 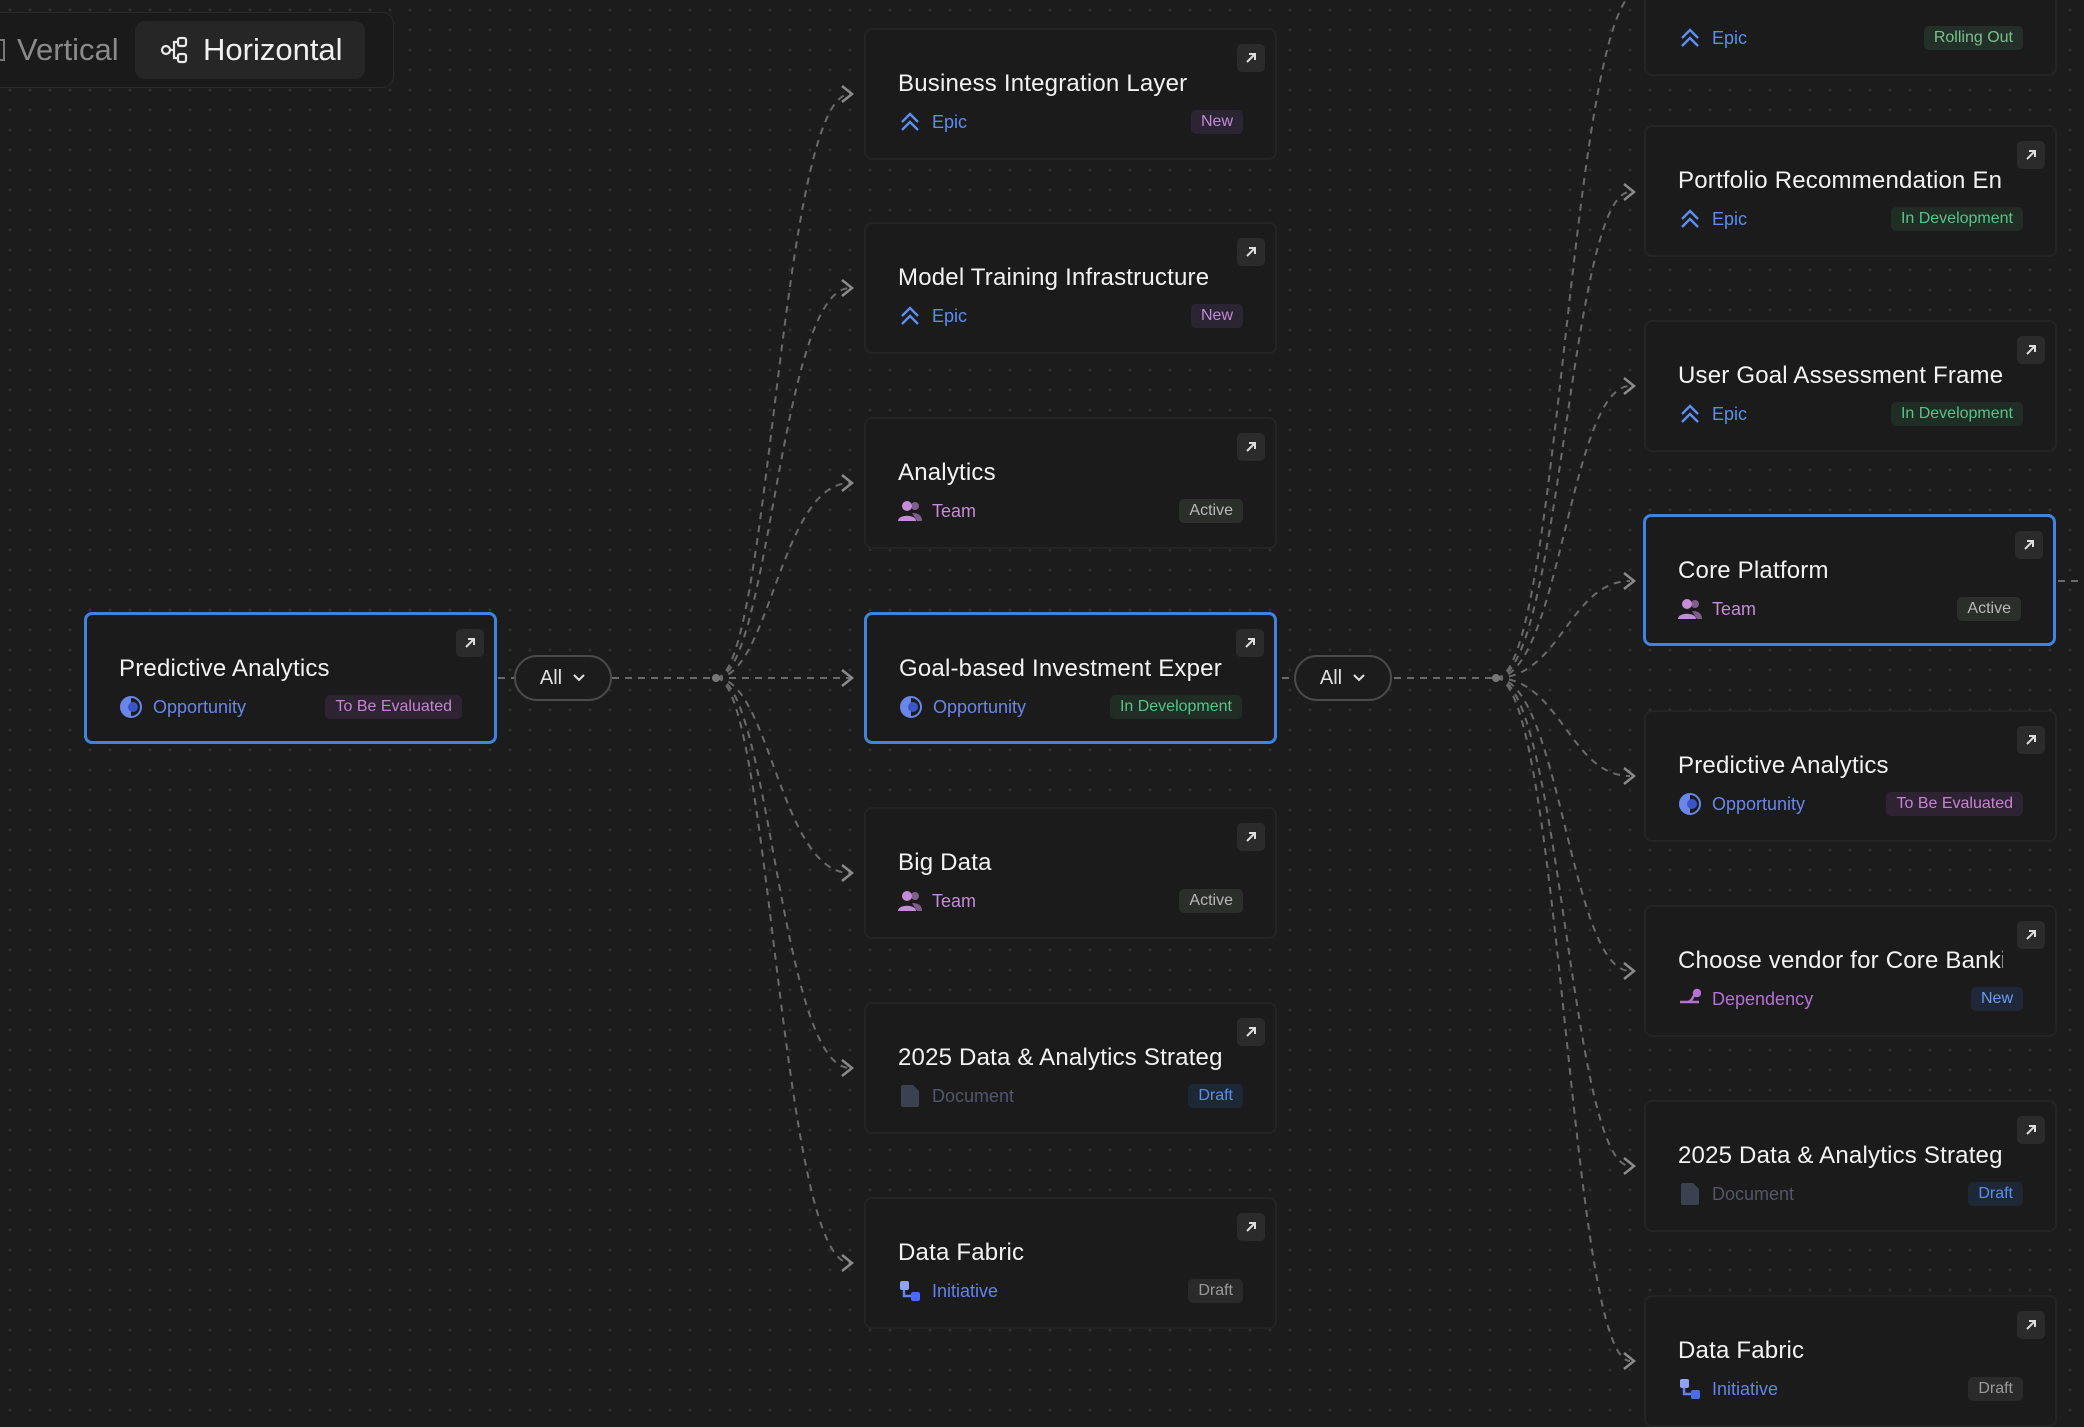 I want to click on branch-icon, so click(x=1690, y=999).